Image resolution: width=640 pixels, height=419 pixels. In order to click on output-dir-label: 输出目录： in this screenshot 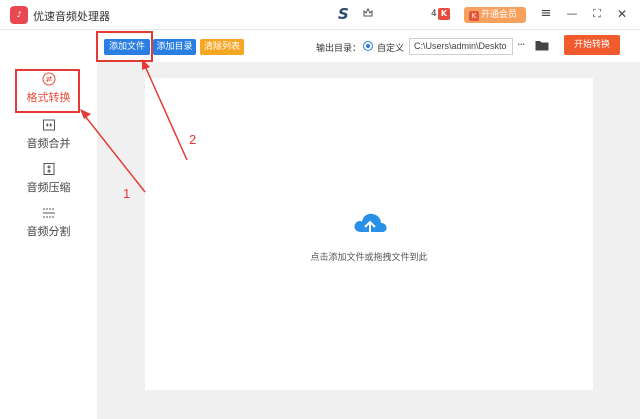, I will do `click(339, 49)`.